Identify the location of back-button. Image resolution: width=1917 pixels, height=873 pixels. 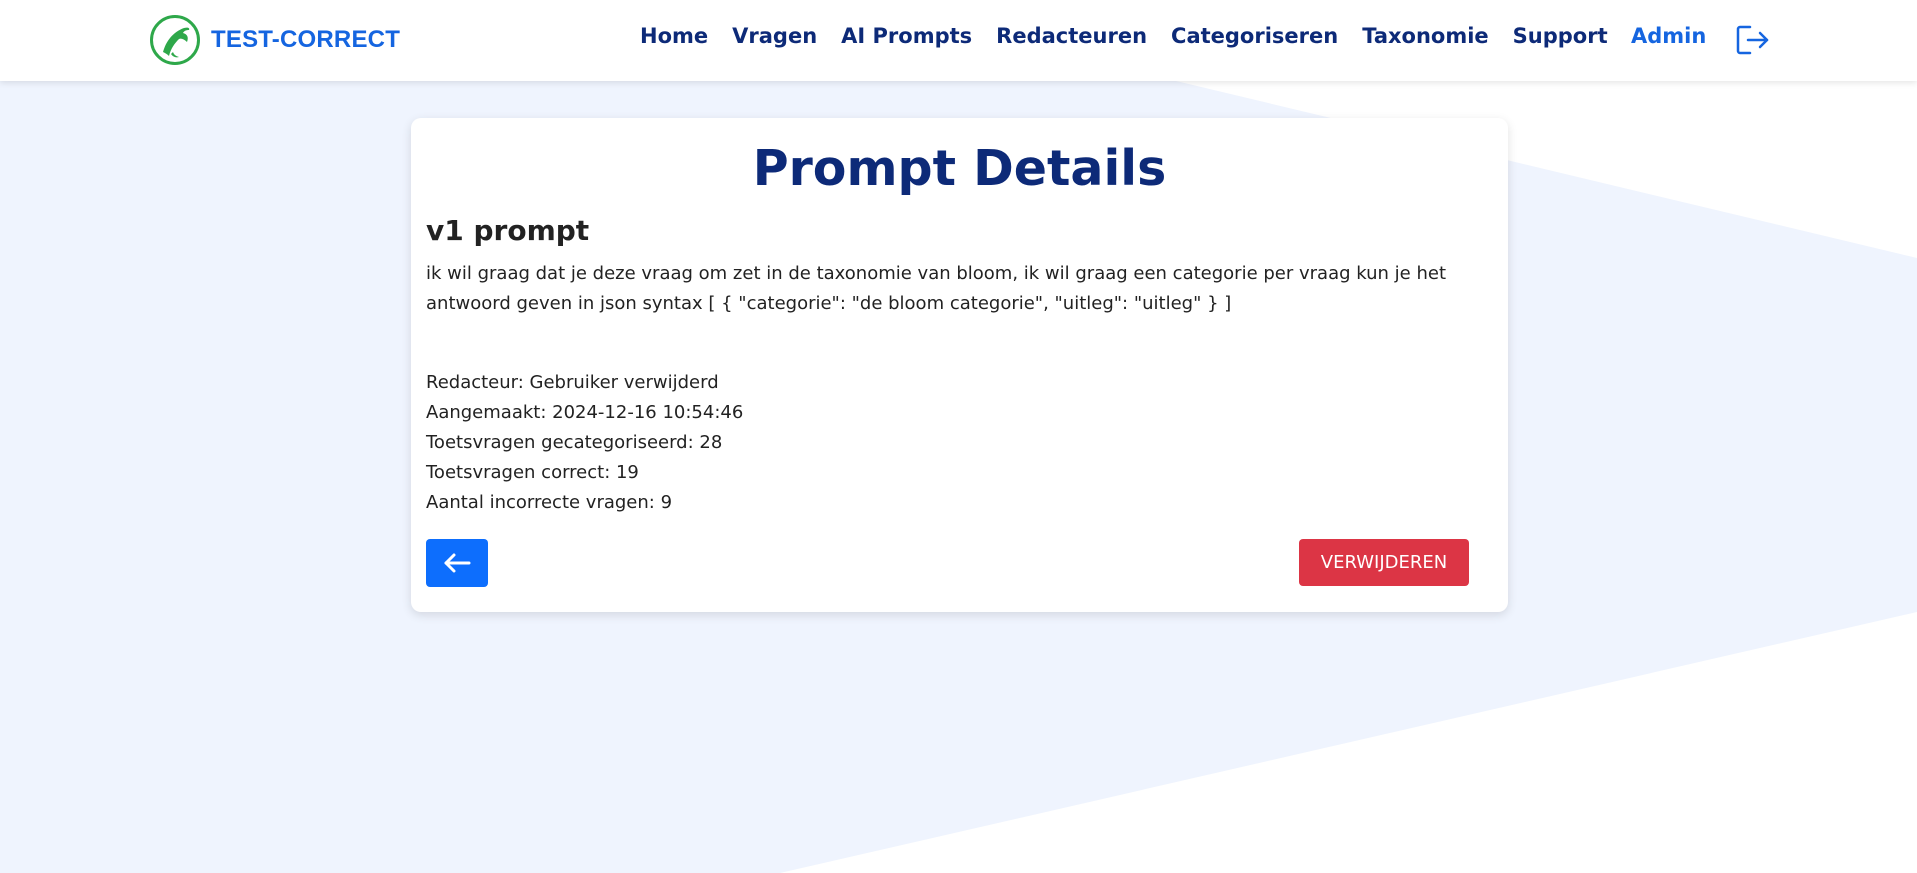
(457, 563).